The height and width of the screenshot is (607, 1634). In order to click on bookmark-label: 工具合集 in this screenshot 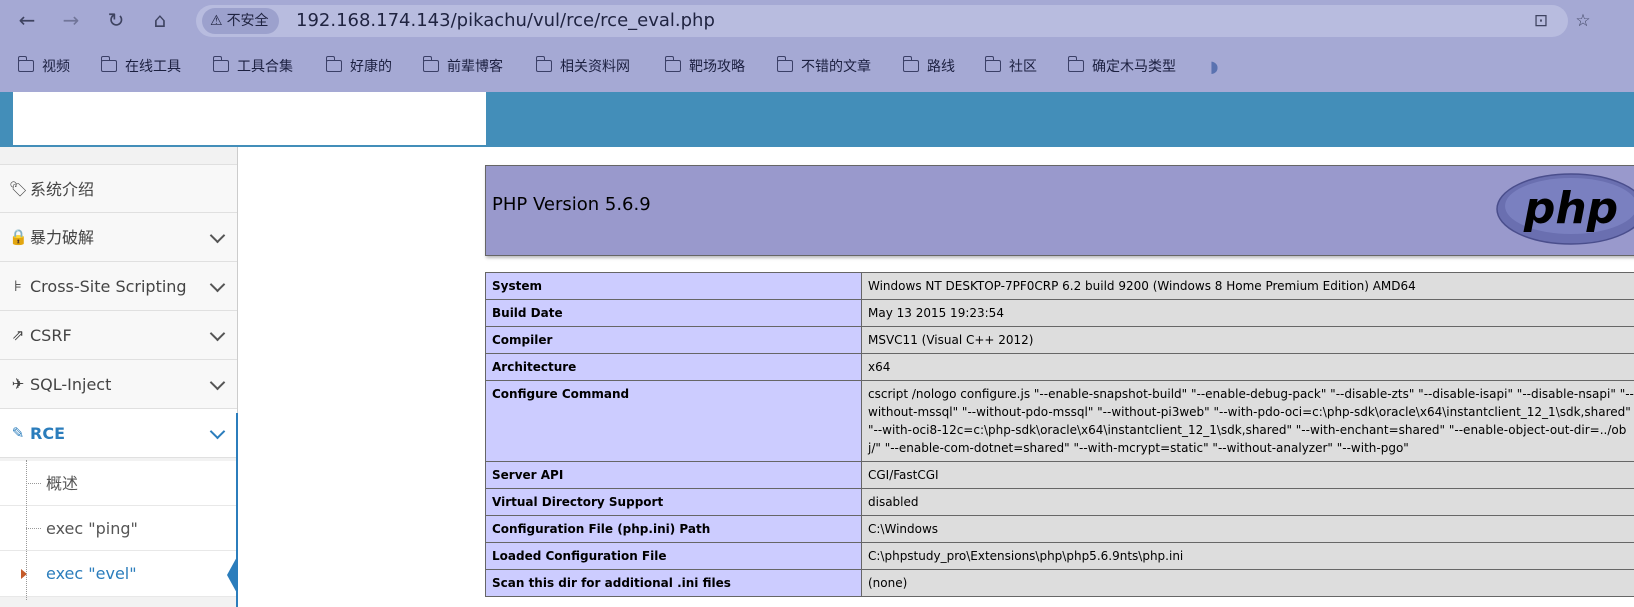, I will do `click(265, 67)`.